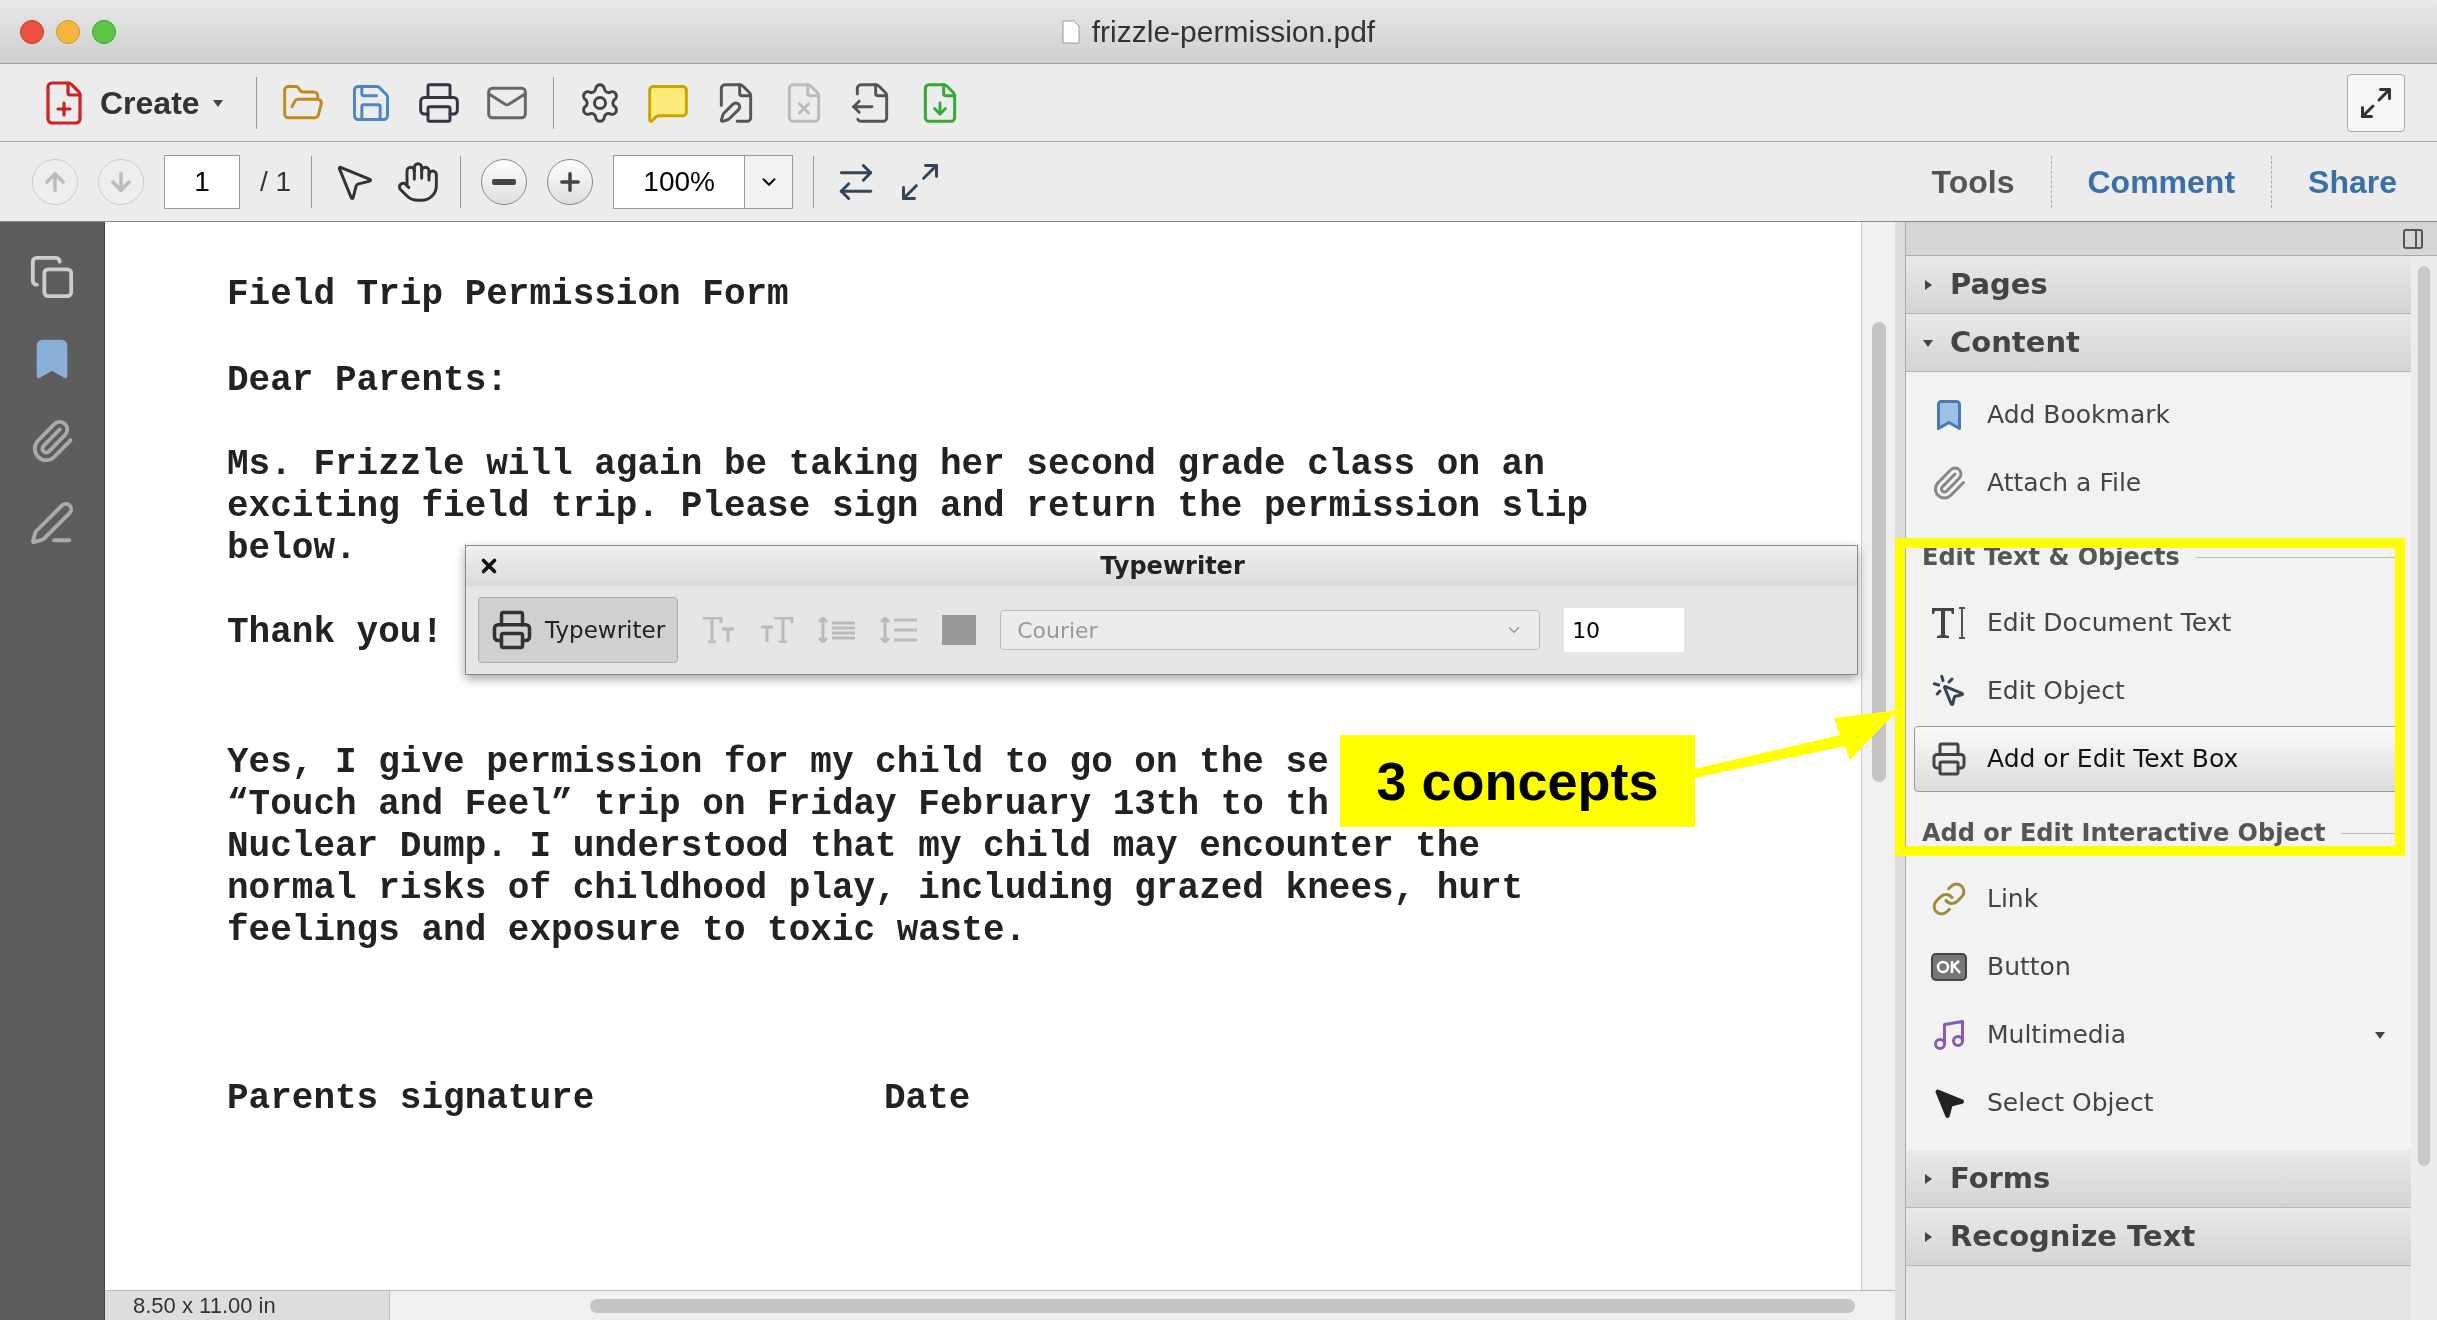 This screenshot has width=2437, height=1320. What do you see at coordinates (2161, 181) in the screenshot?
I see `panel-tab: Comment` at bounding box center [2161, 181].